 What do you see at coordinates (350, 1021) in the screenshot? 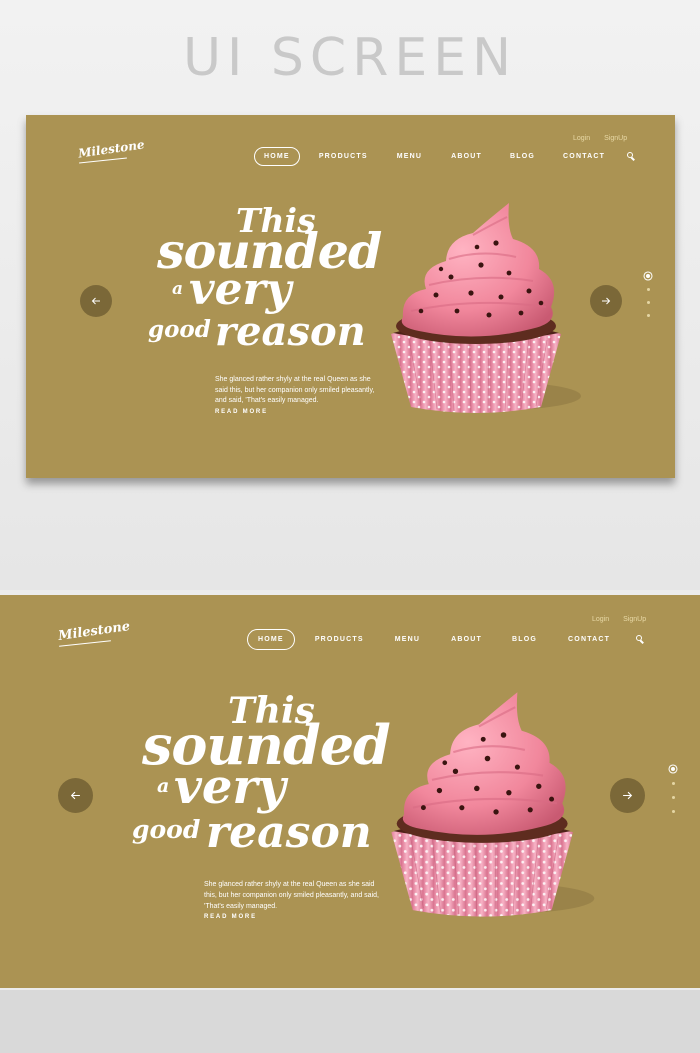
I see `footer-background` at bounding box center [350, 1021].